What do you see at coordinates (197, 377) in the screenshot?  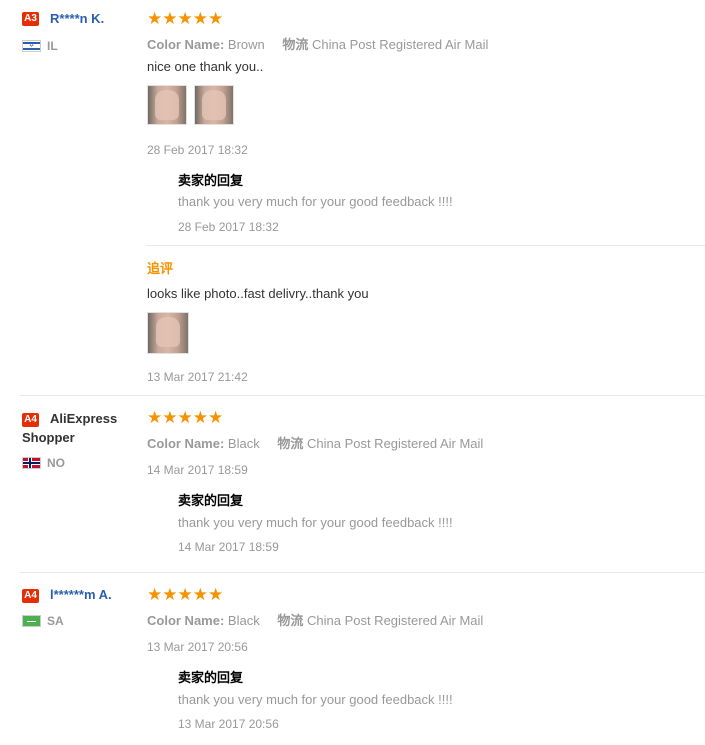 I see `followup-date: 13 Mar 2017 21:42` at bounding box center [197, 377].